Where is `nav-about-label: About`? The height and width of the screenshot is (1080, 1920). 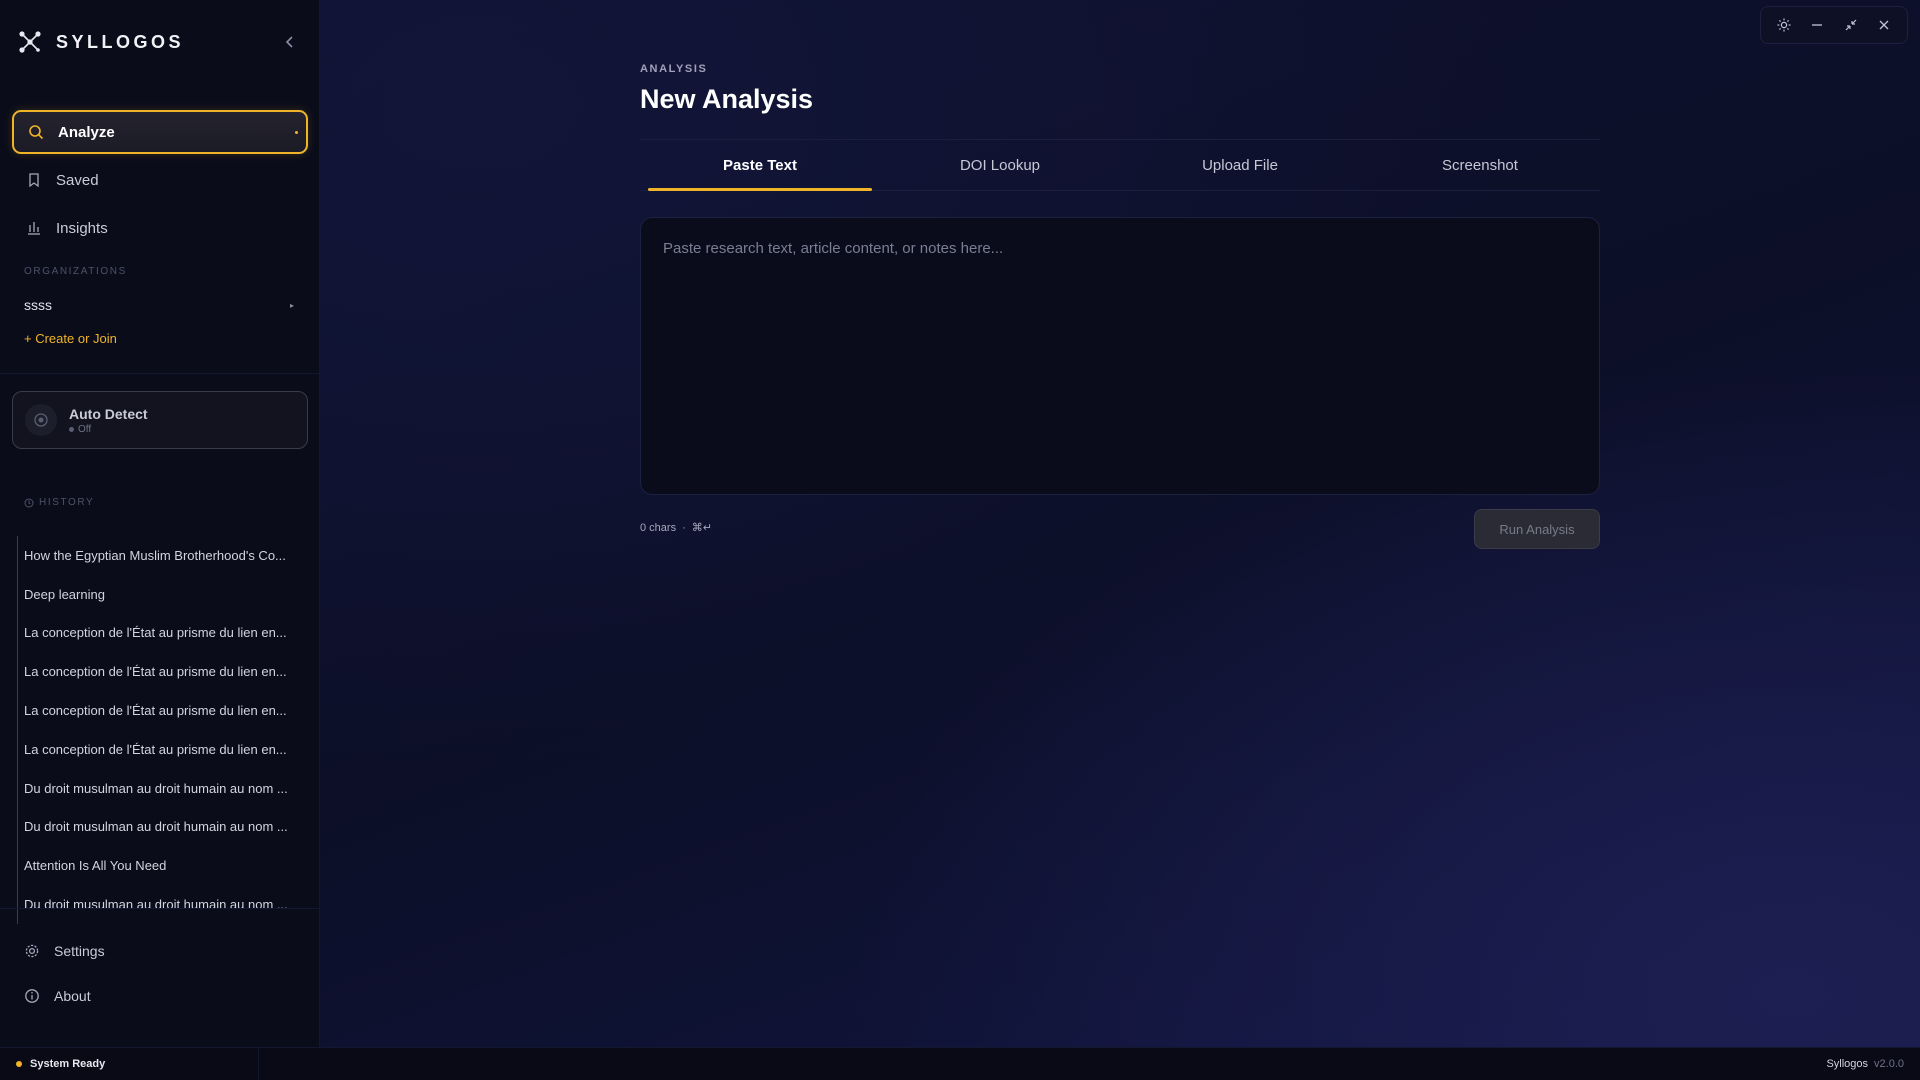 nav-about-label: About is located at coordinates (72, 996).